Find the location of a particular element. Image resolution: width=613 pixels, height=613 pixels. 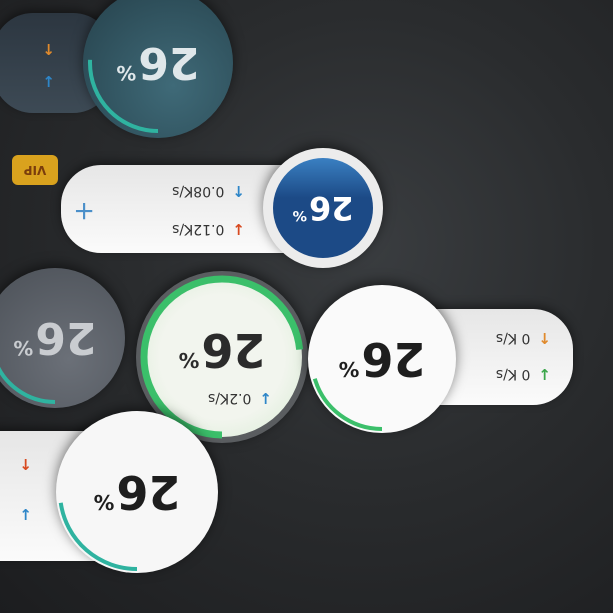

vip-badge: VIP is located at coordinates (32, 165).